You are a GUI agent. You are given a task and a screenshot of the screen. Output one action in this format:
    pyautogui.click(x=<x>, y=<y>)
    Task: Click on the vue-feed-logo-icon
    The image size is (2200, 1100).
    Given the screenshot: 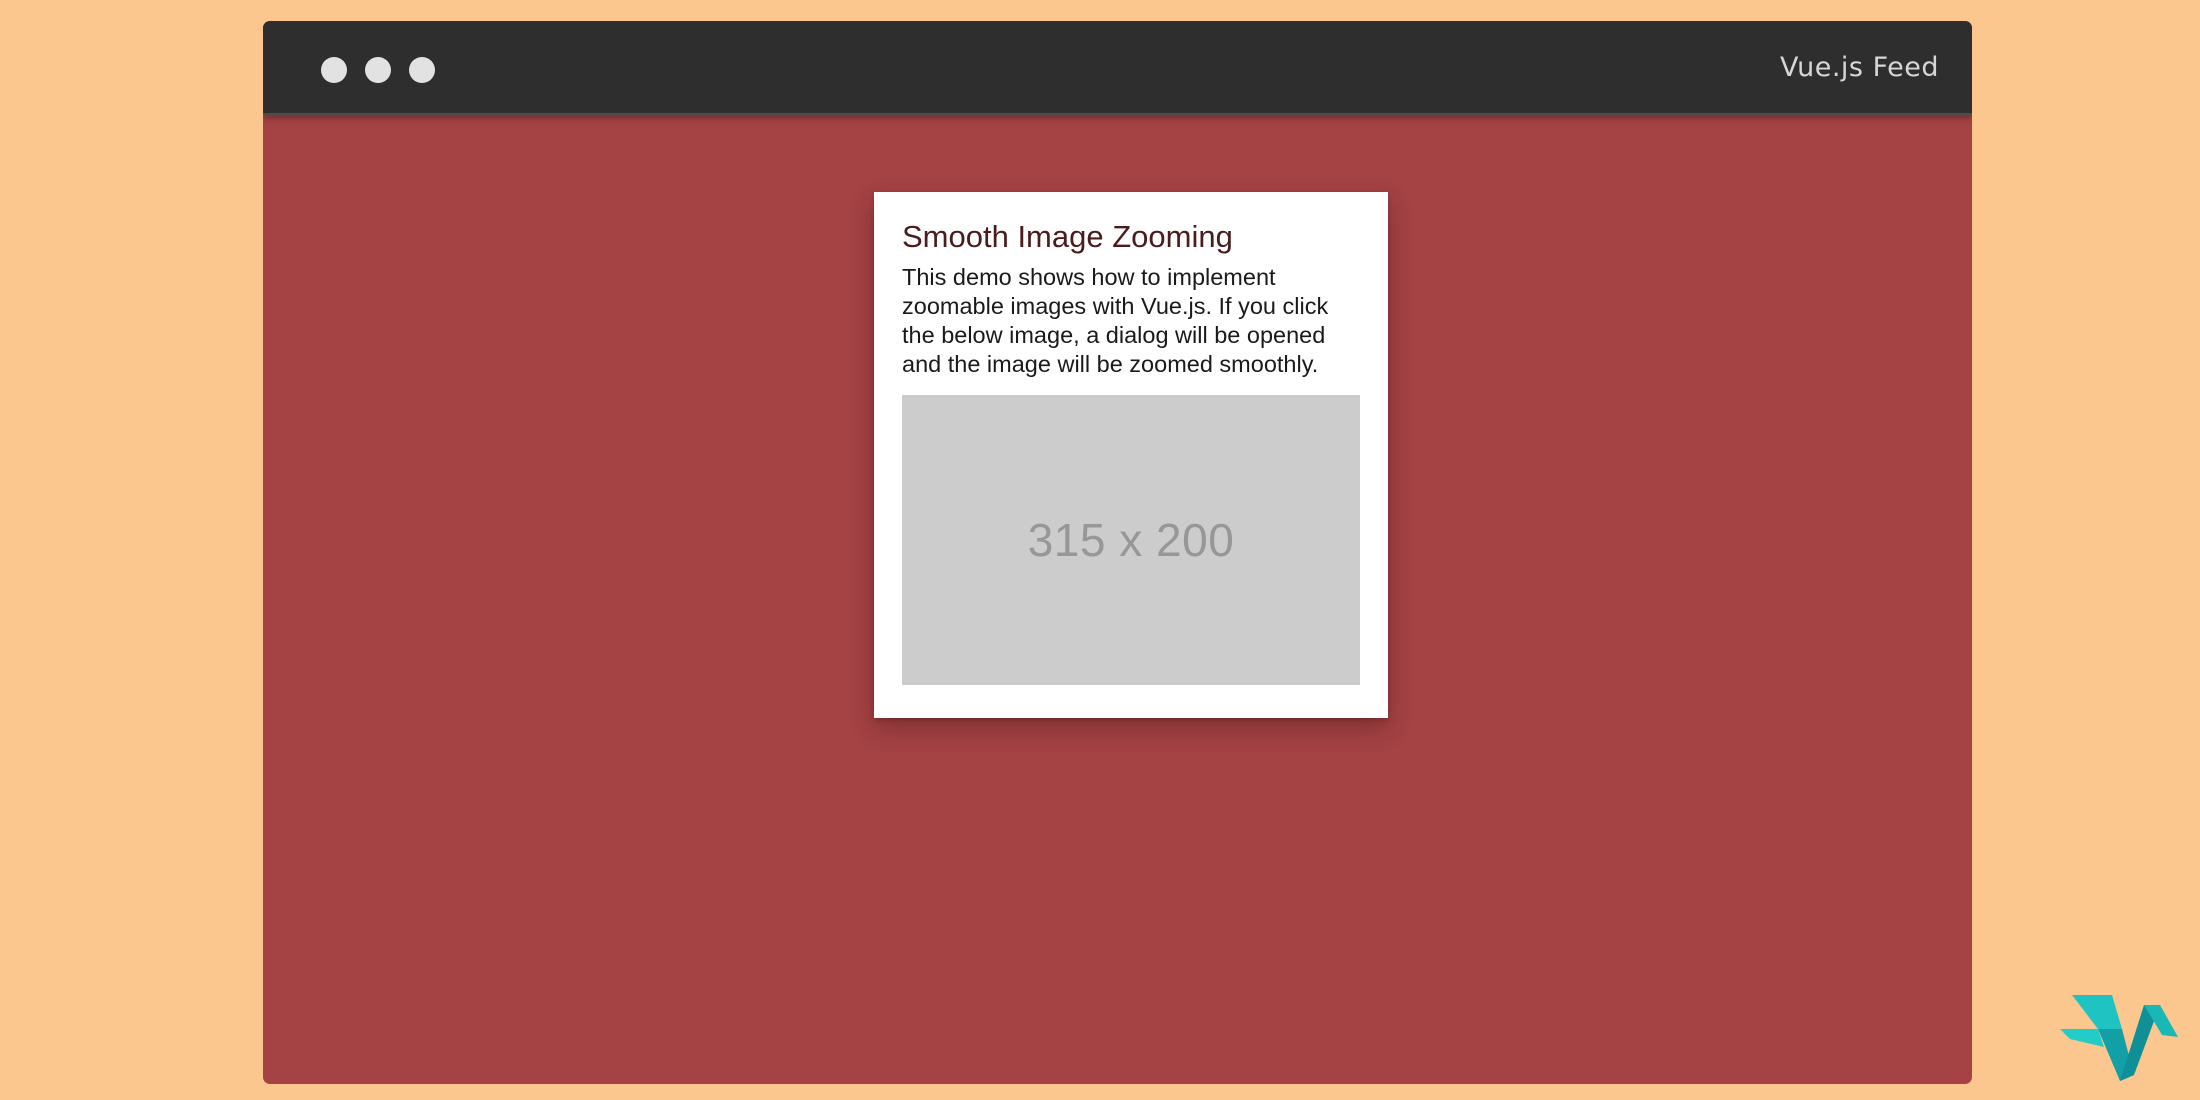 What is the action you would take?
    pyautogui.click(x=2119, y=1038)
    